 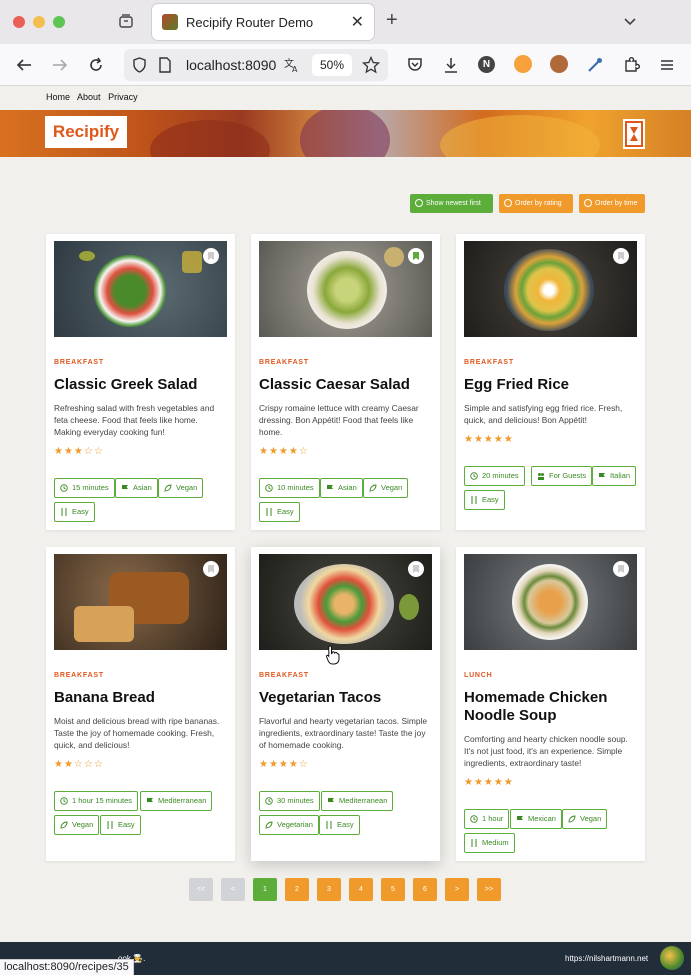 I want to click on extension-n-icon: N, so click(x=486, y=64).